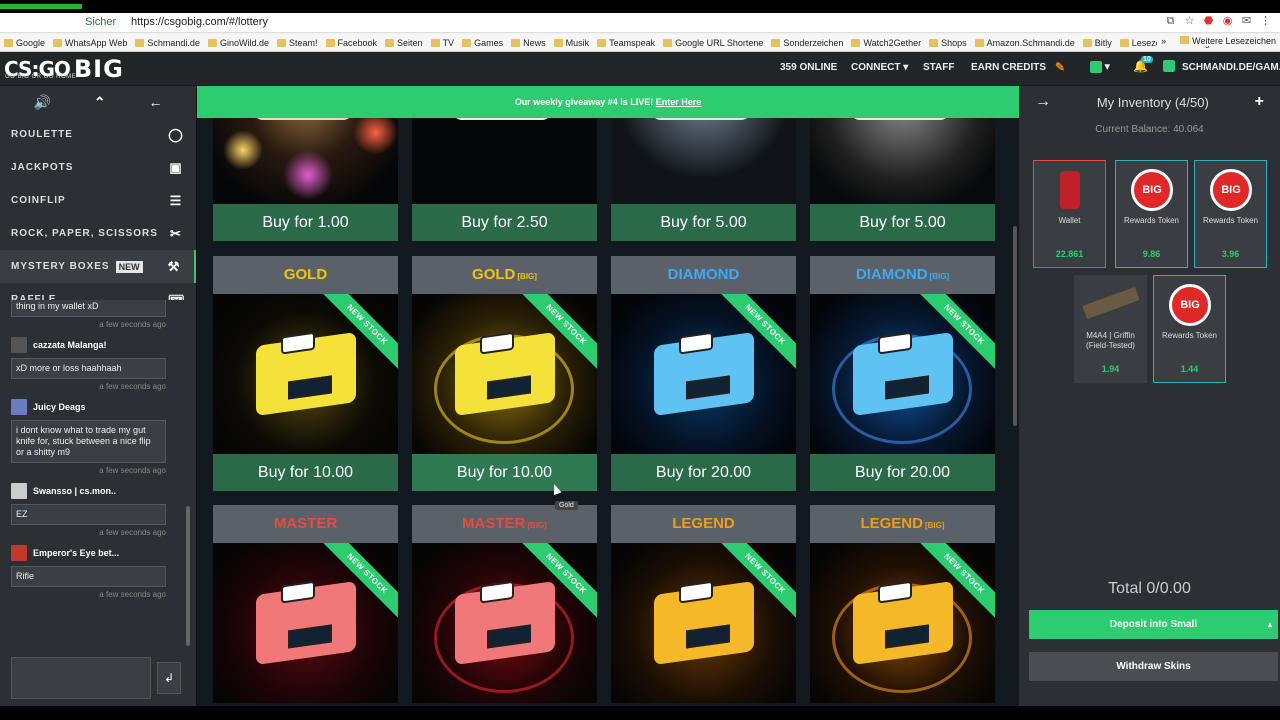 This screenshot has height=720, width=1280. What do you see at coordinates (98, 491) in the screenshot?
I see `chat-user: Swansso | cs.mon..` at bounding box center [98, 491].